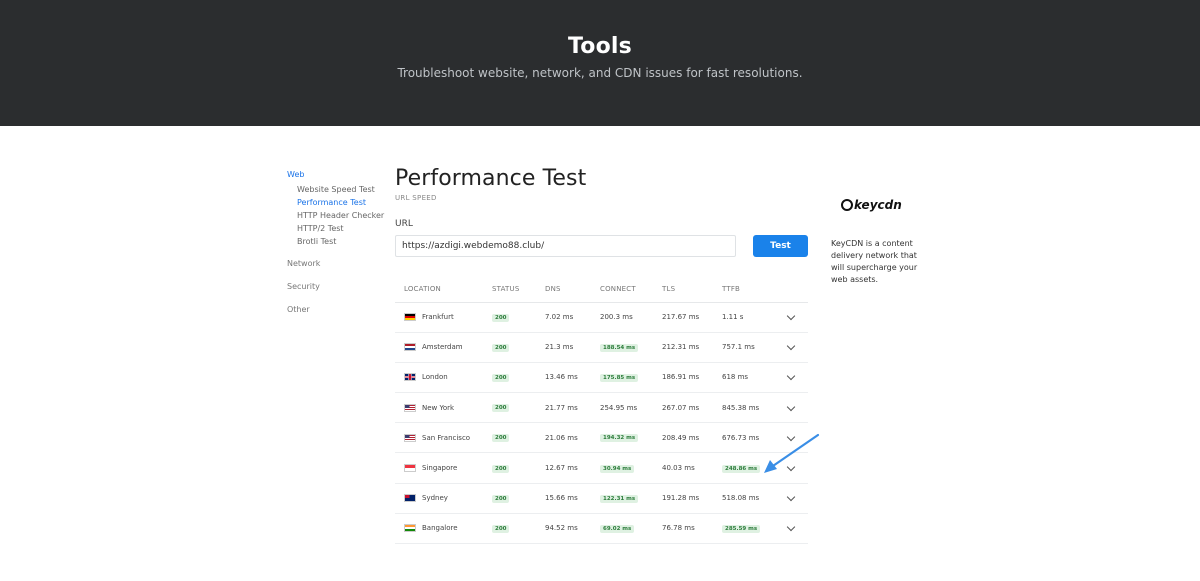  Describe the element at coordinates (518, 289) in the screenshot. I see `header-status: STATUS` at that location.